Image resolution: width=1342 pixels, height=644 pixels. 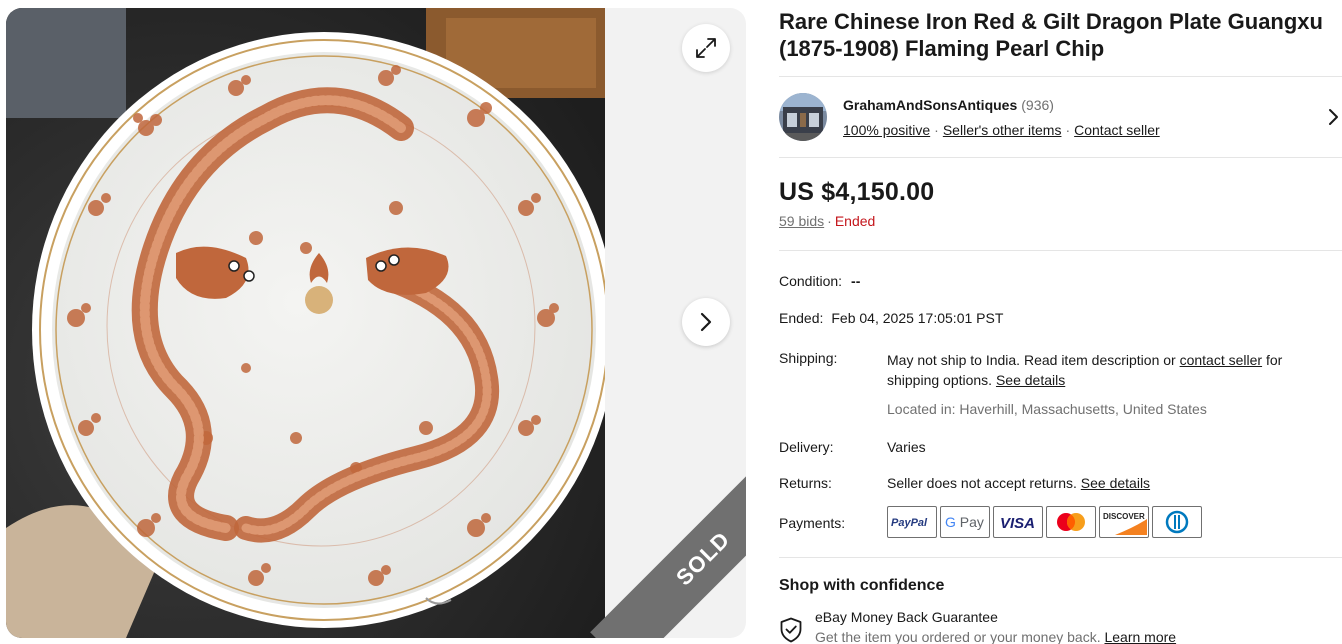 What do you see at coordinates (1124, 516) in the screenshot?
I see `svg-text: DISCOVER` at bounding box center [1124, 516].